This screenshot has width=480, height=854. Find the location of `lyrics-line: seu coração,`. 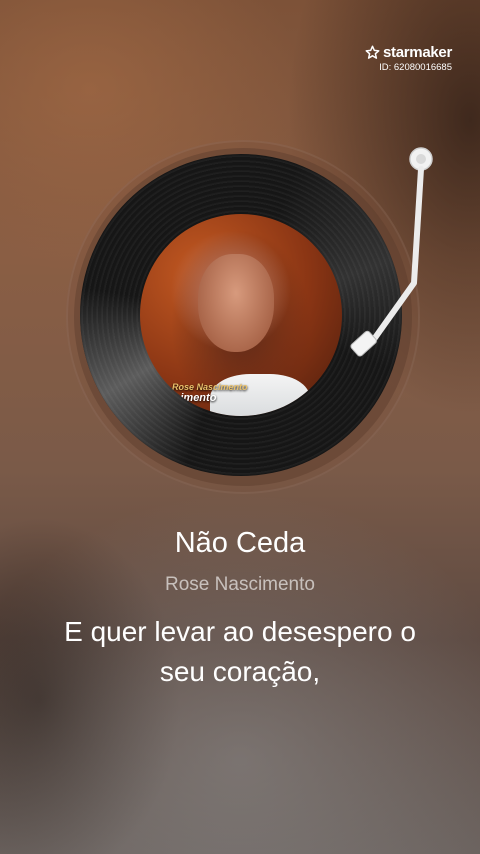

lyrics-line: seu coração, is located at coordinates (240, 671).